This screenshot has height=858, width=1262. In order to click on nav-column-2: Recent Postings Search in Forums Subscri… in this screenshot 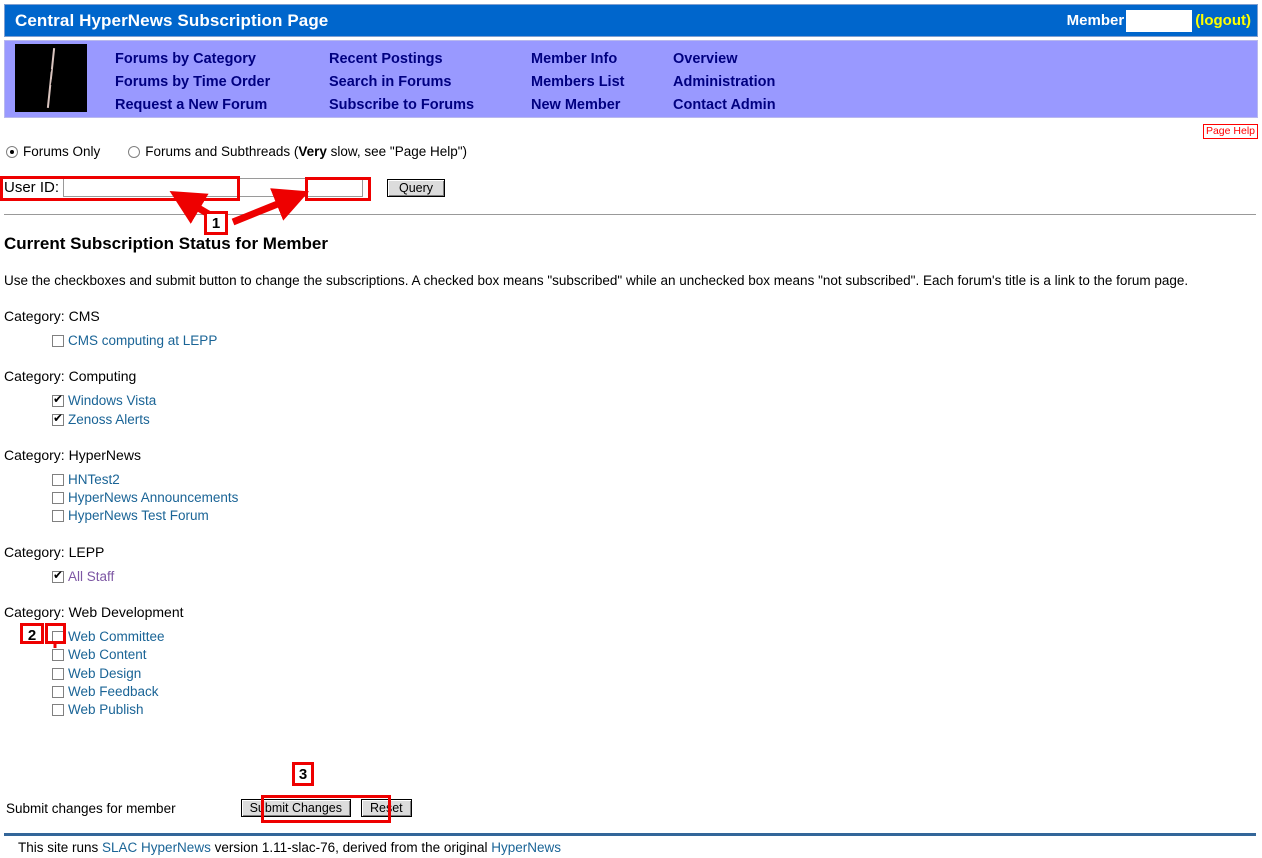, I will do `click(430, 82)`.